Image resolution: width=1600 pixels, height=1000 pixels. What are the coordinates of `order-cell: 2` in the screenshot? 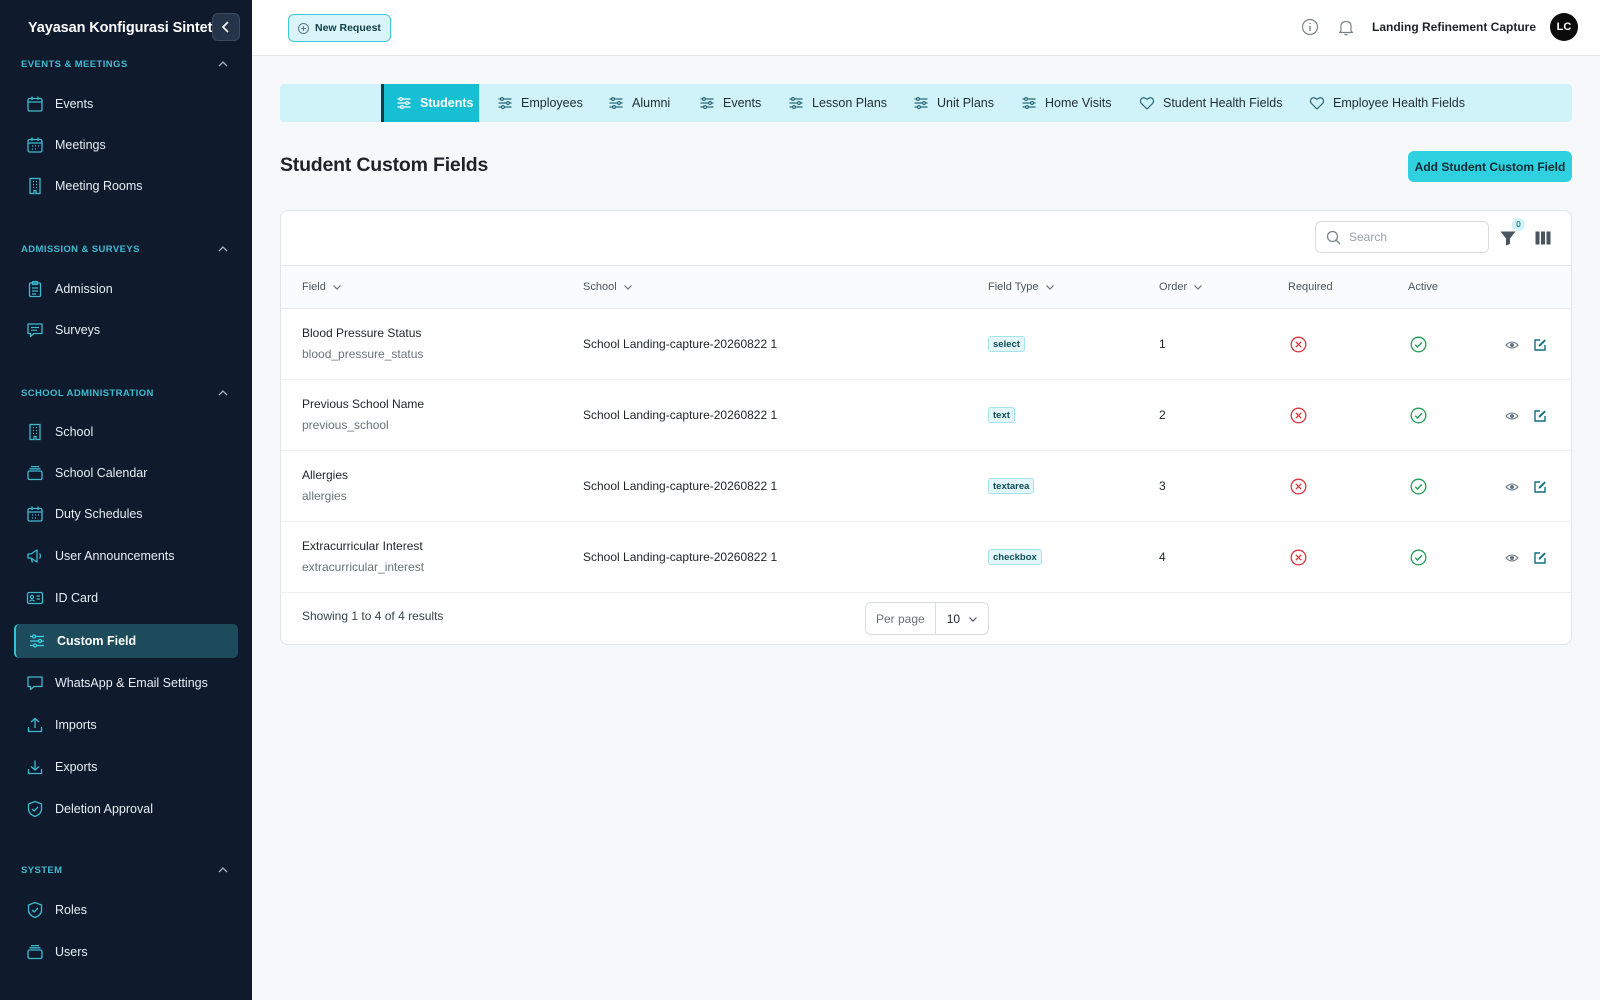 It's located at (1162, 415).